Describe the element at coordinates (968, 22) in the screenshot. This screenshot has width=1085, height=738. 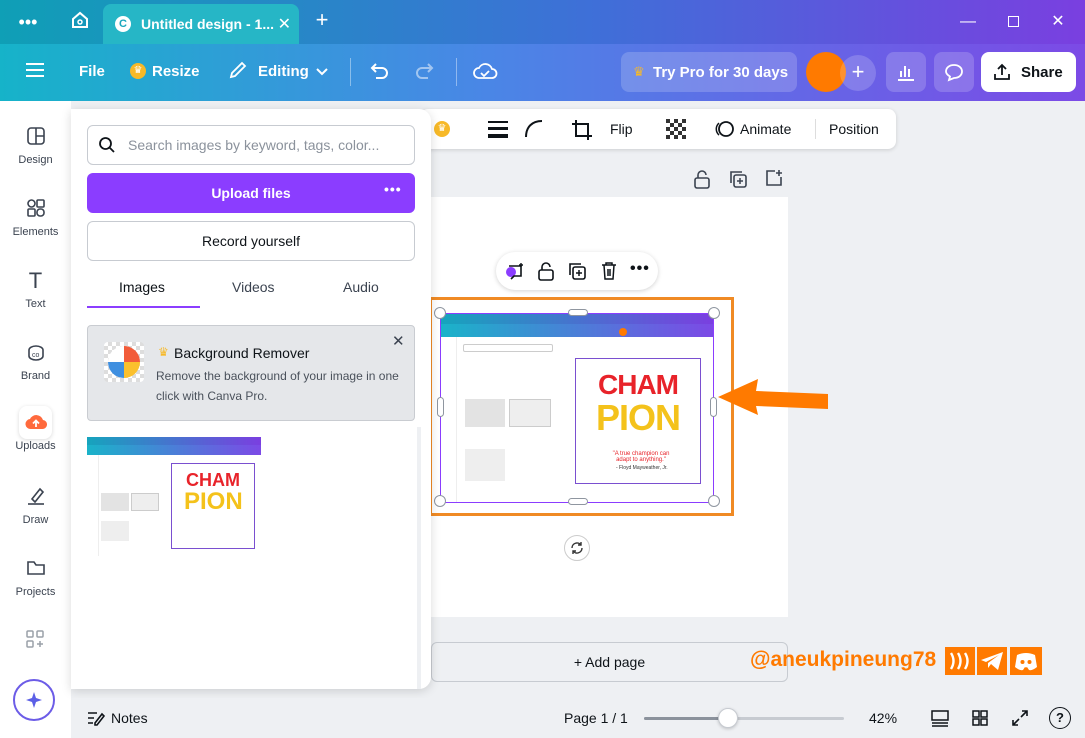
I see `minimize-icon: —` at that location.